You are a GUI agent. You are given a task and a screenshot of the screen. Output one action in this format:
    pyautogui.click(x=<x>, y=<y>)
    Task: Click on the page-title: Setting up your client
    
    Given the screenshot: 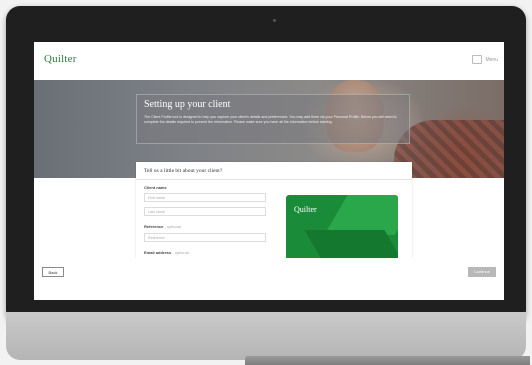 What is the action you would take?
    pyautogui.click(x=187, y=104)
    